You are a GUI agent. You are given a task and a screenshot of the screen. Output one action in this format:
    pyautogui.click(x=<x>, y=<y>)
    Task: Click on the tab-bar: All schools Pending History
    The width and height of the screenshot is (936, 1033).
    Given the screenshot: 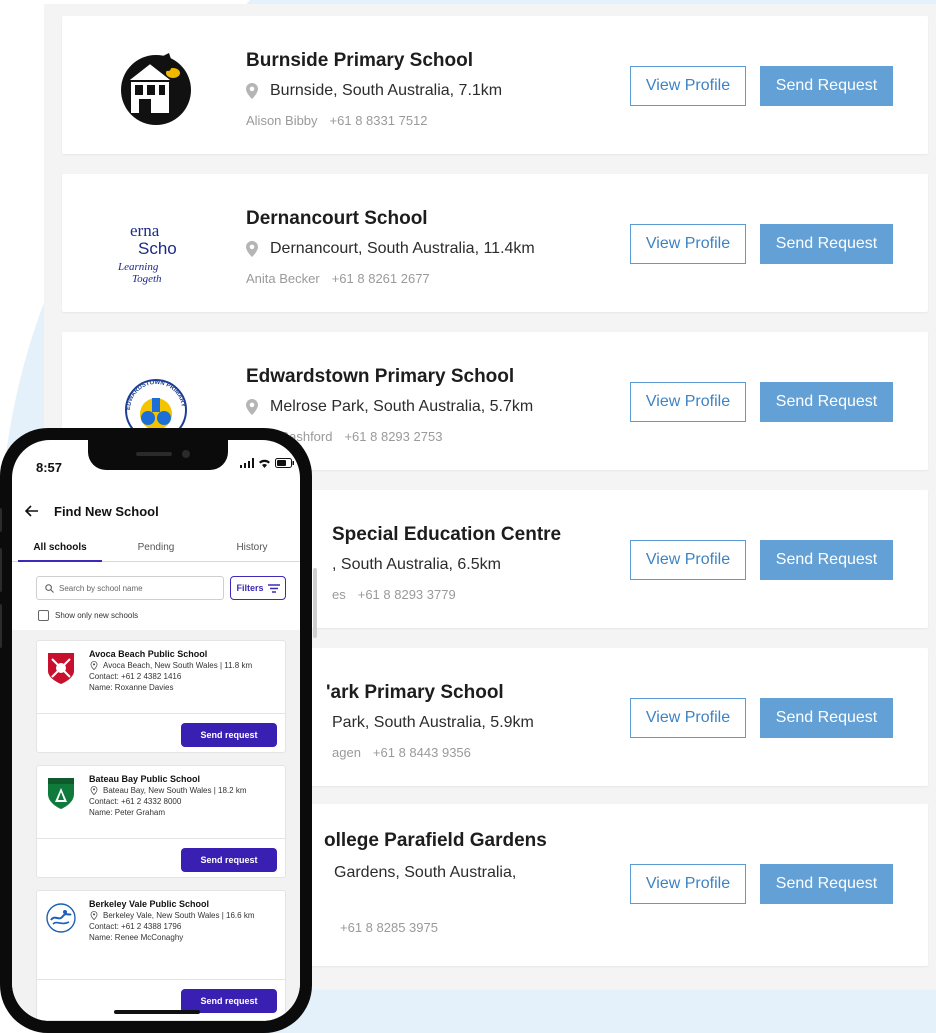 What is the action you would take?
    pyautogui.click(x=156, y=551)
    